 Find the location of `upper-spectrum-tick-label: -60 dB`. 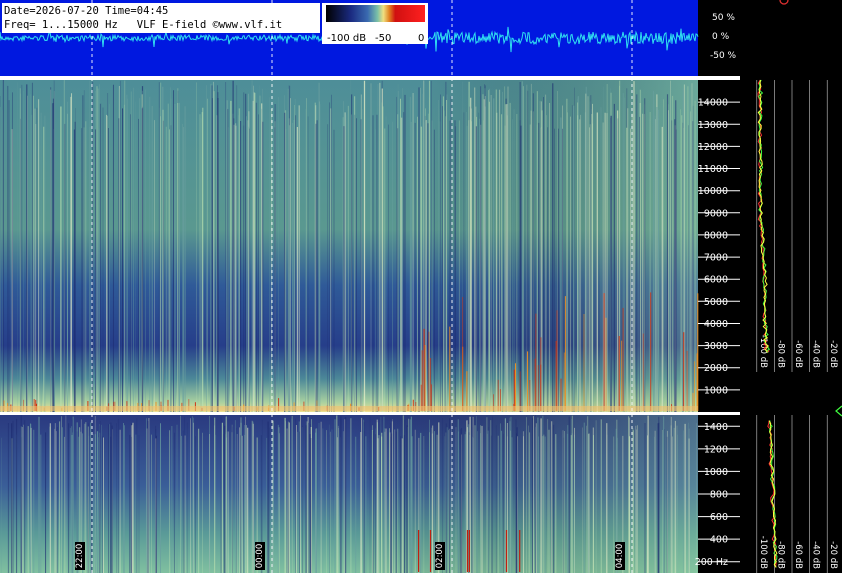

upper-spectrum-tick-label: -60 dB is located at coordinates (798, 354).